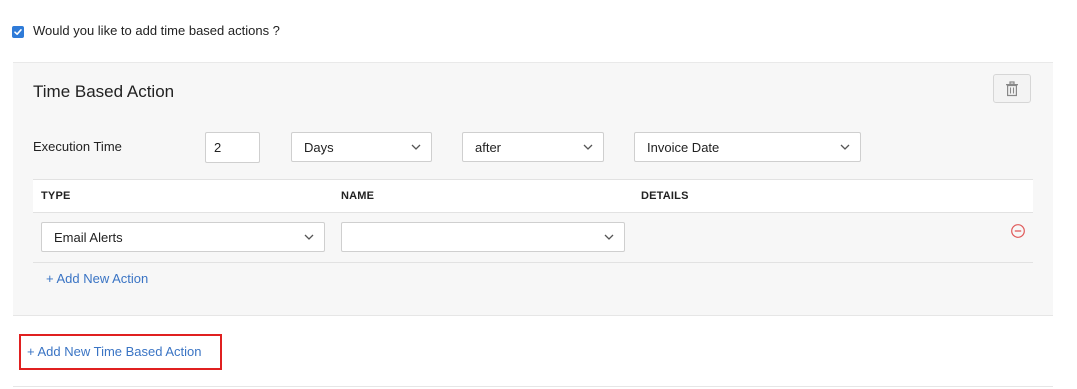 The height and width of the screenshot is (389, 1077). What do you see at coordinates (533, 262) in the screenshot?
I see `row-divider` at bounding box center [533, 262].